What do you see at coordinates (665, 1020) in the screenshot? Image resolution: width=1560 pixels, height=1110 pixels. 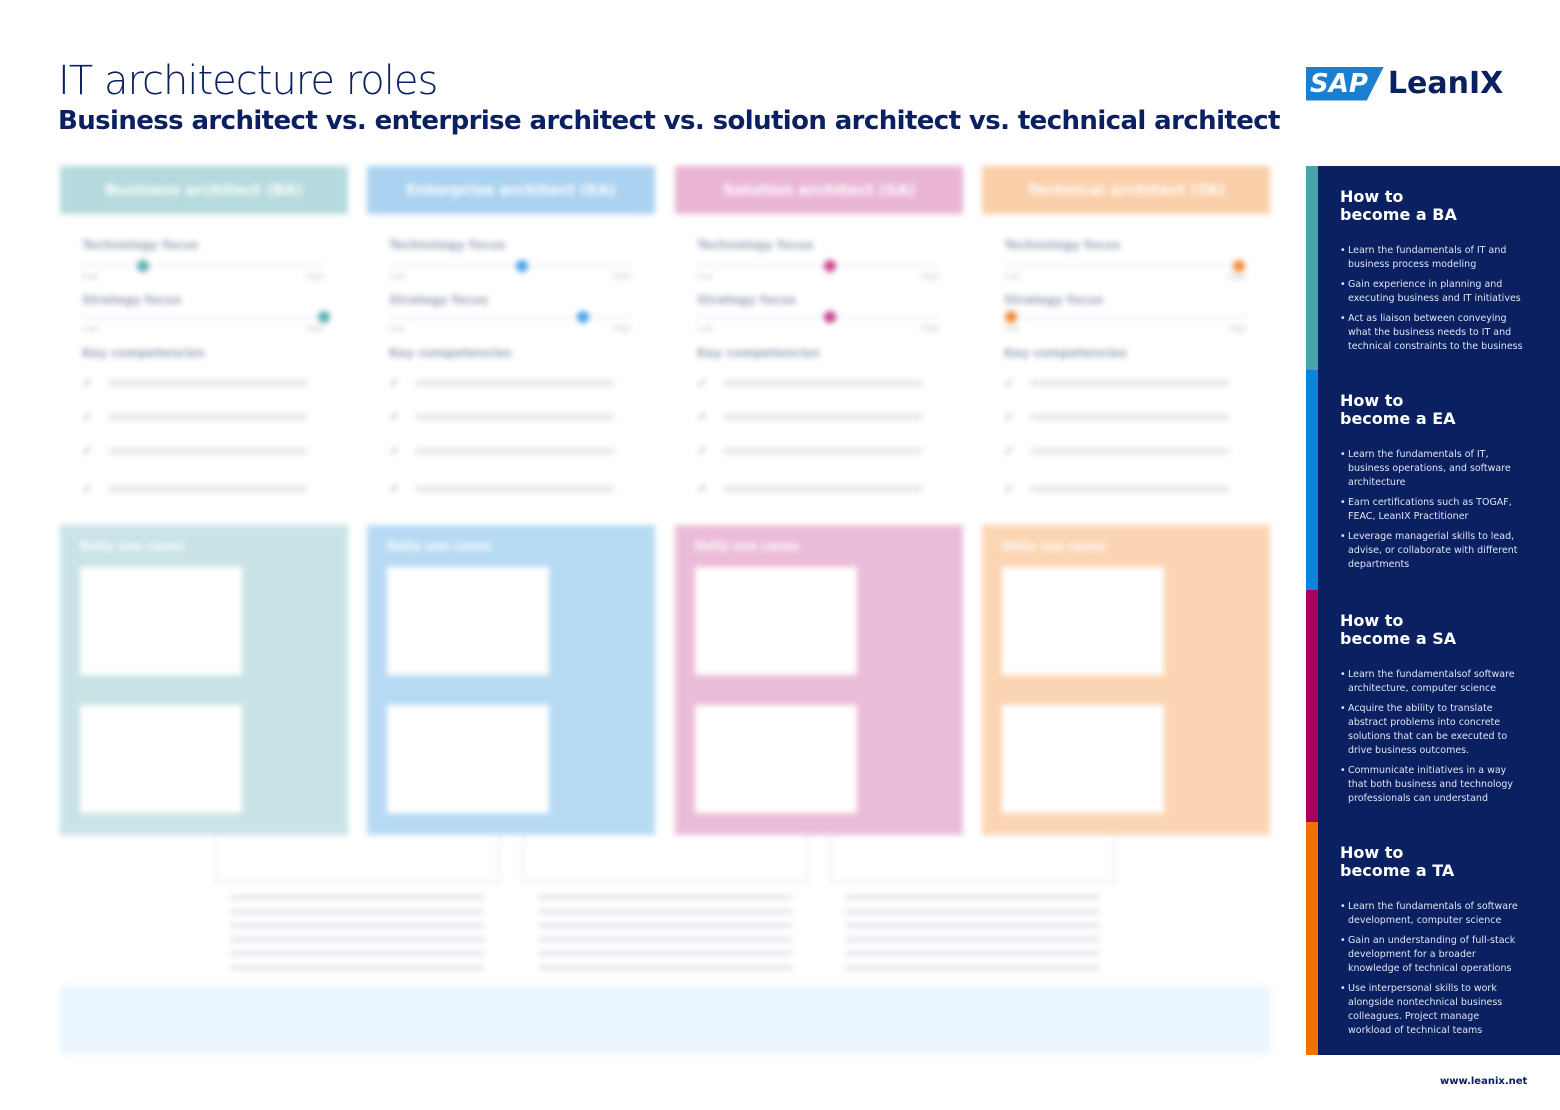 I see `bottom-banner` at bounding box center [665, 1020].